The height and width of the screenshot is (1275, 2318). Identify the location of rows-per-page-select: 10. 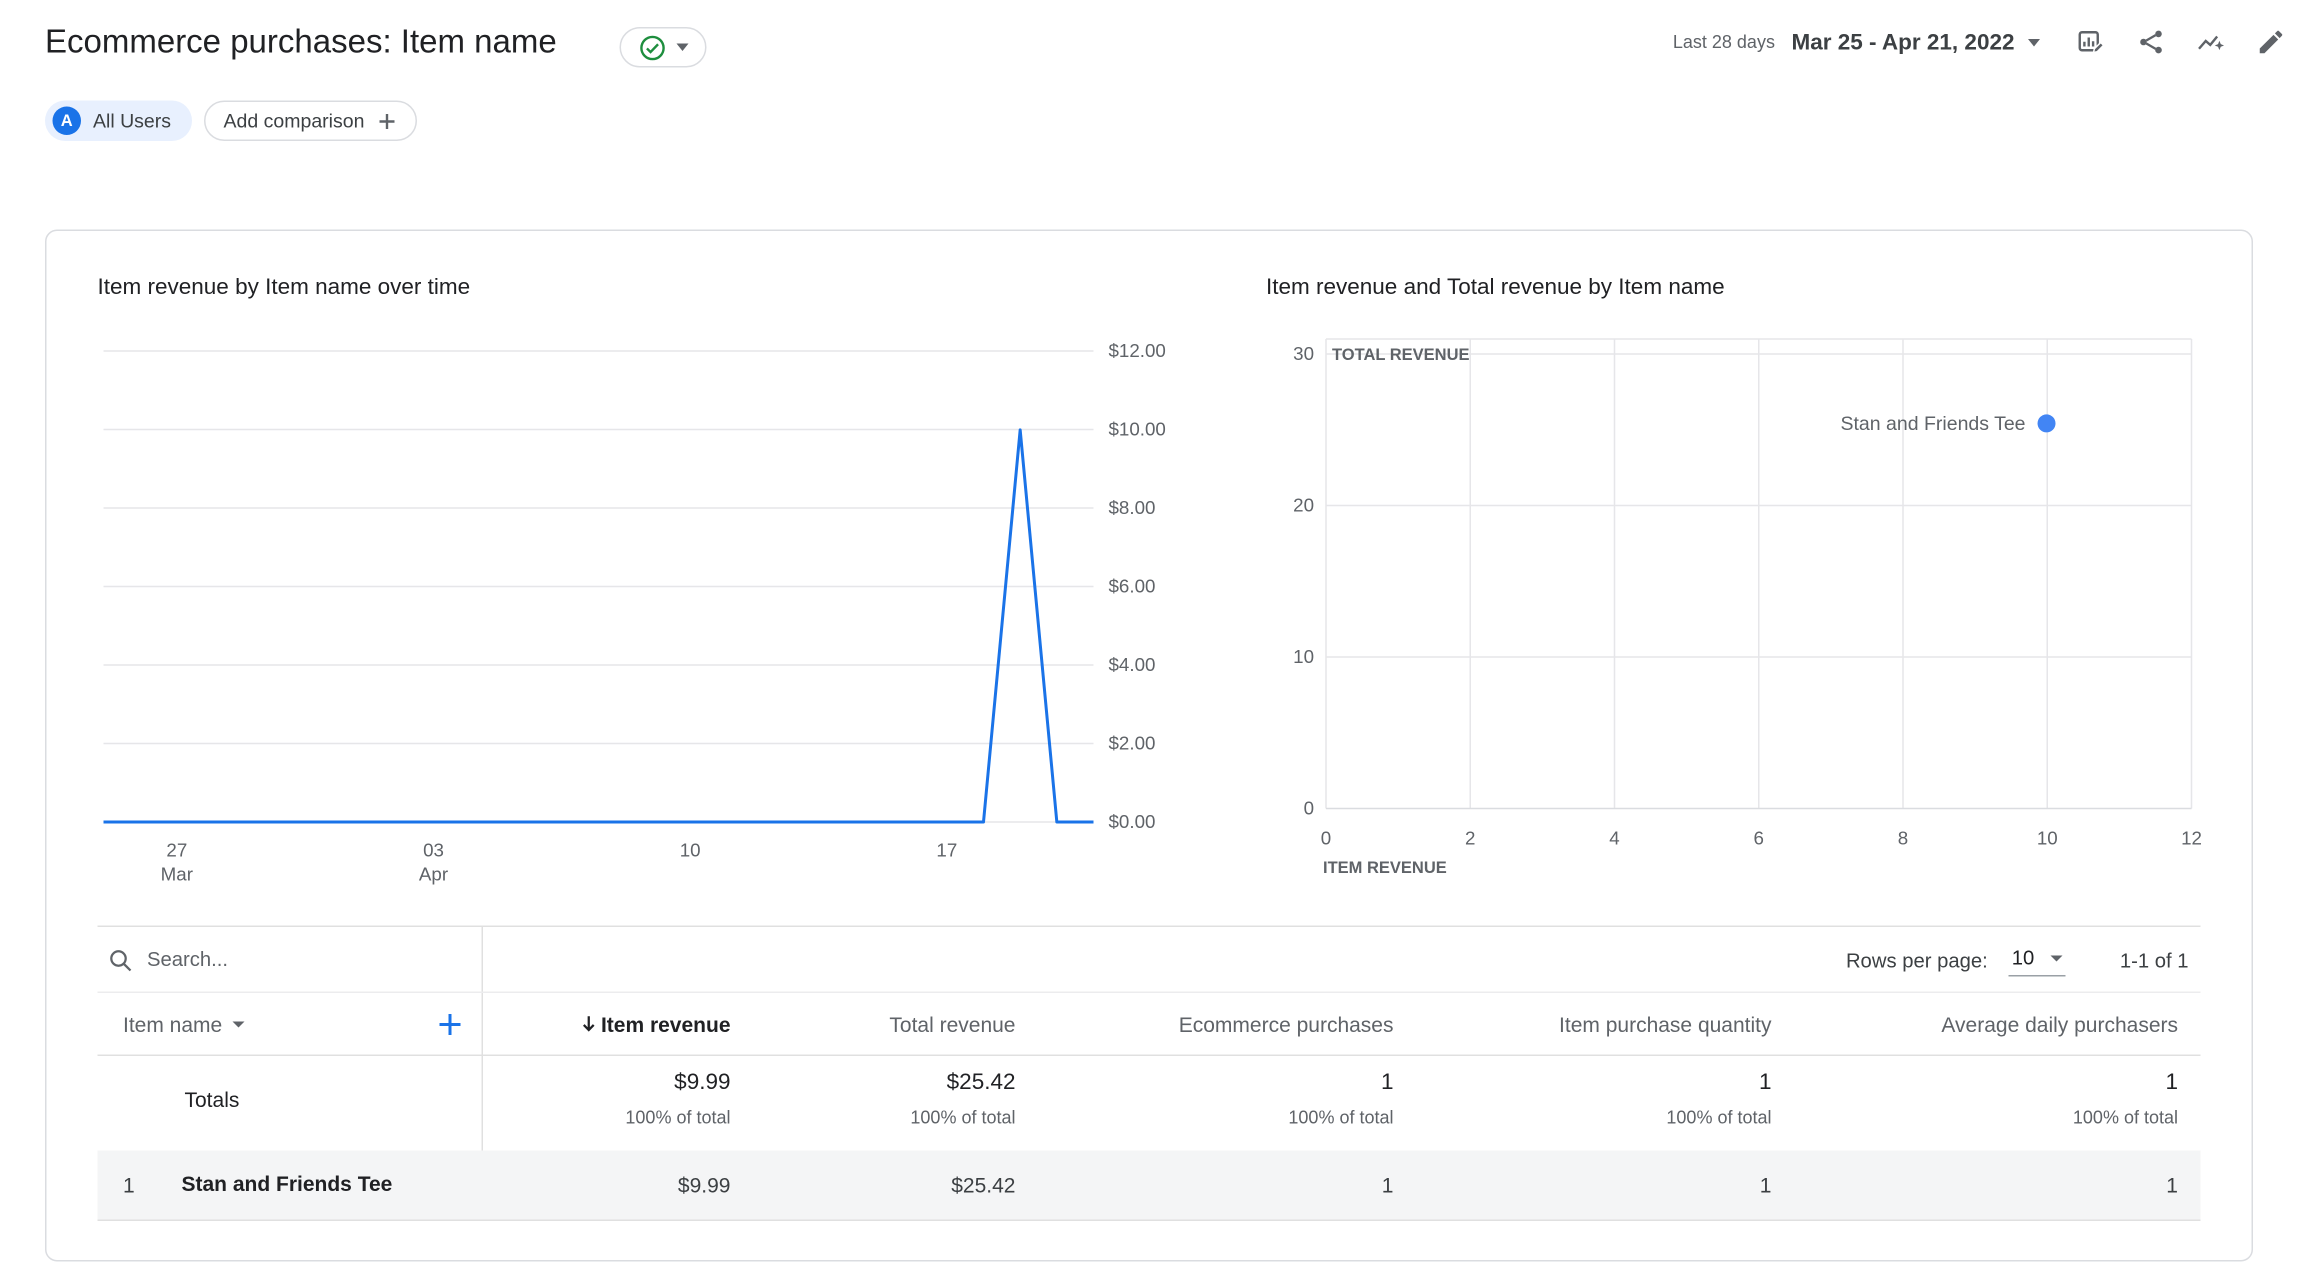
(2037, 960).